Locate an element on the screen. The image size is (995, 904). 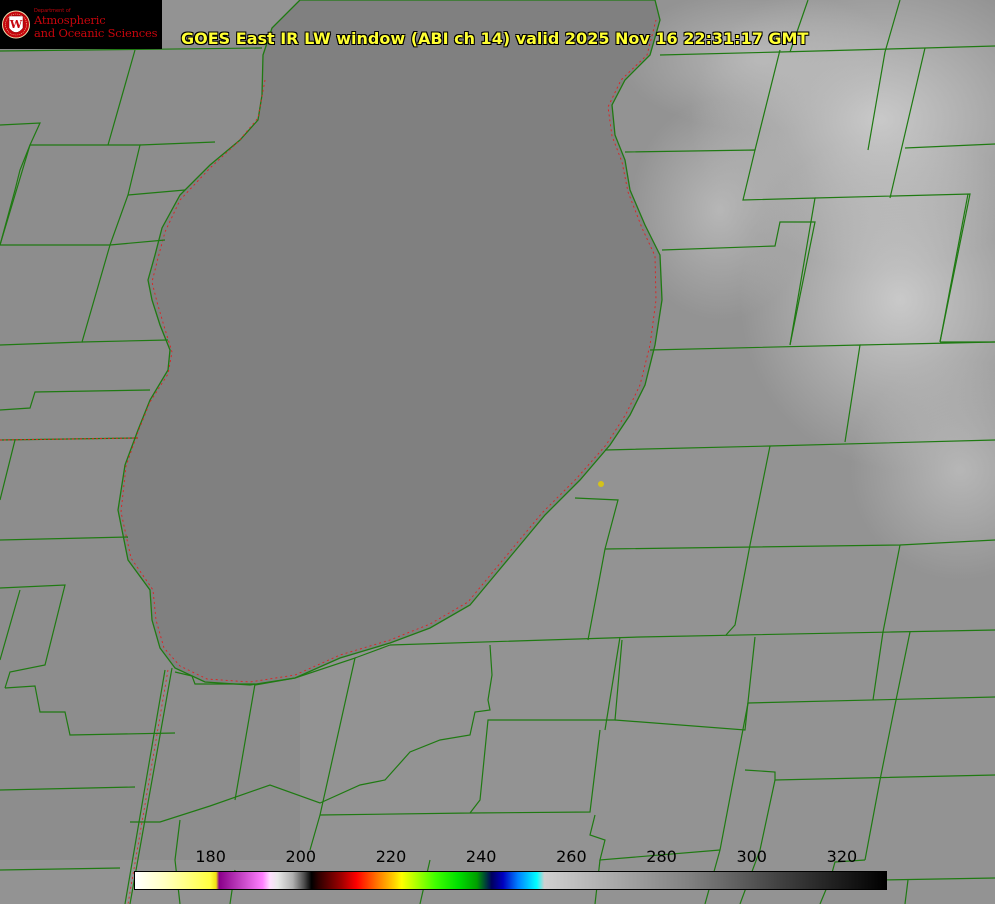
colorbar-tick-220: 220 is located at coordinates (391, 856).